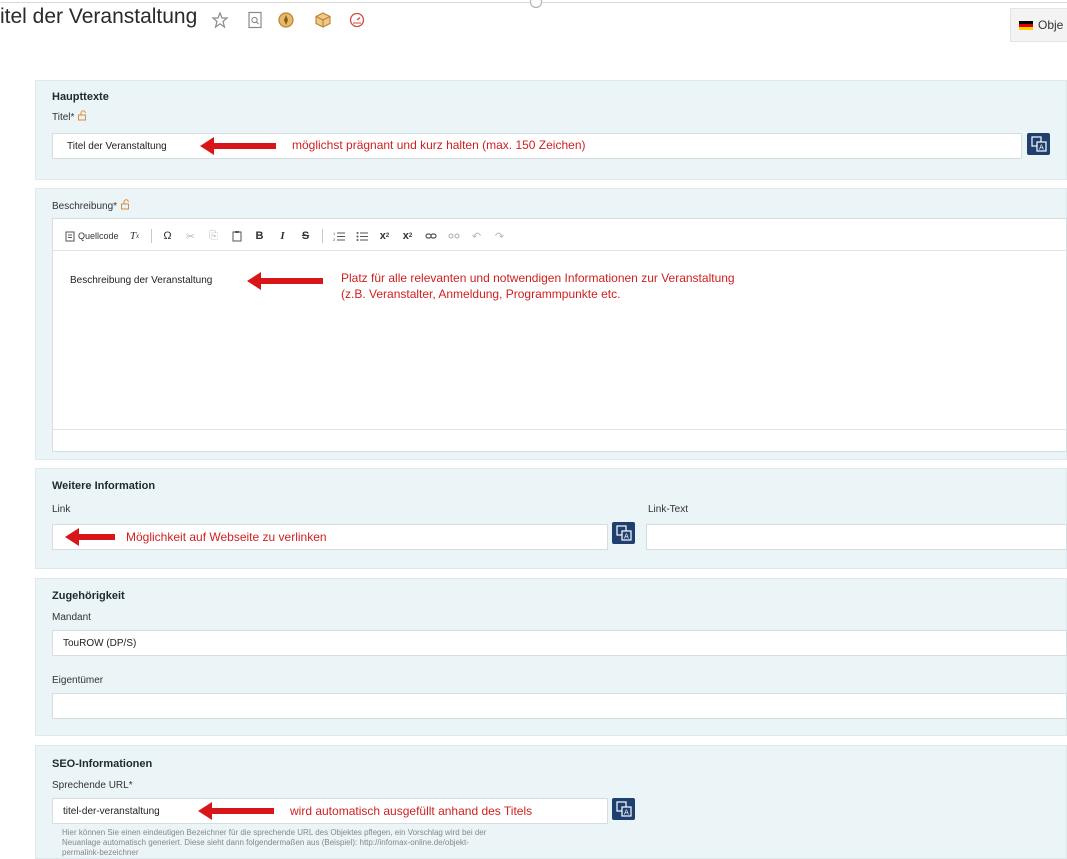  I want to click on undo-button: ↶, so click(477, 236).